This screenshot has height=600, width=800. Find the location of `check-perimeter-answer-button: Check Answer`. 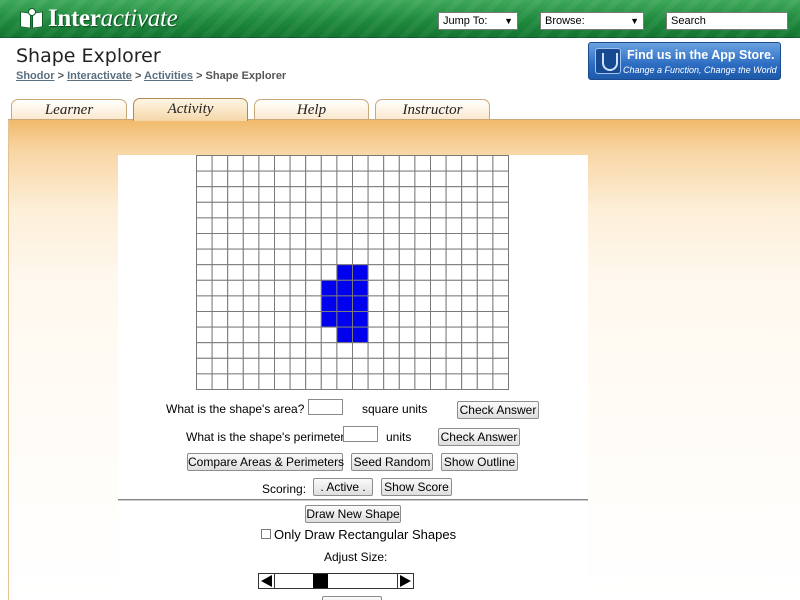

check-perimeter-answer-button: Check Answer is located at coordinates (479, 437).